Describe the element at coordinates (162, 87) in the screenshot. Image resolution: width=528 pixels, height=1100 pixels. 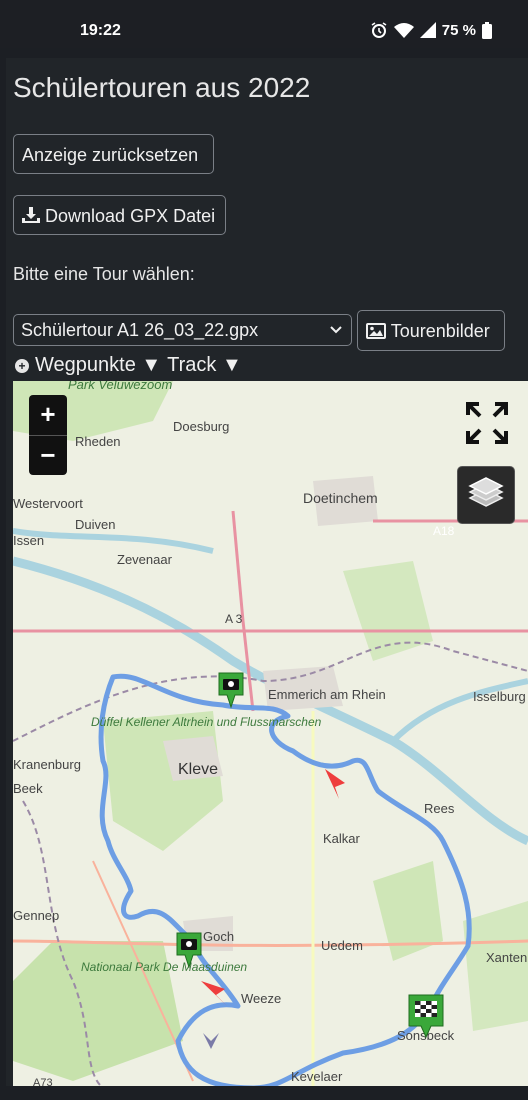
I see `page-title: Schülertouren aus 2022` at that location.